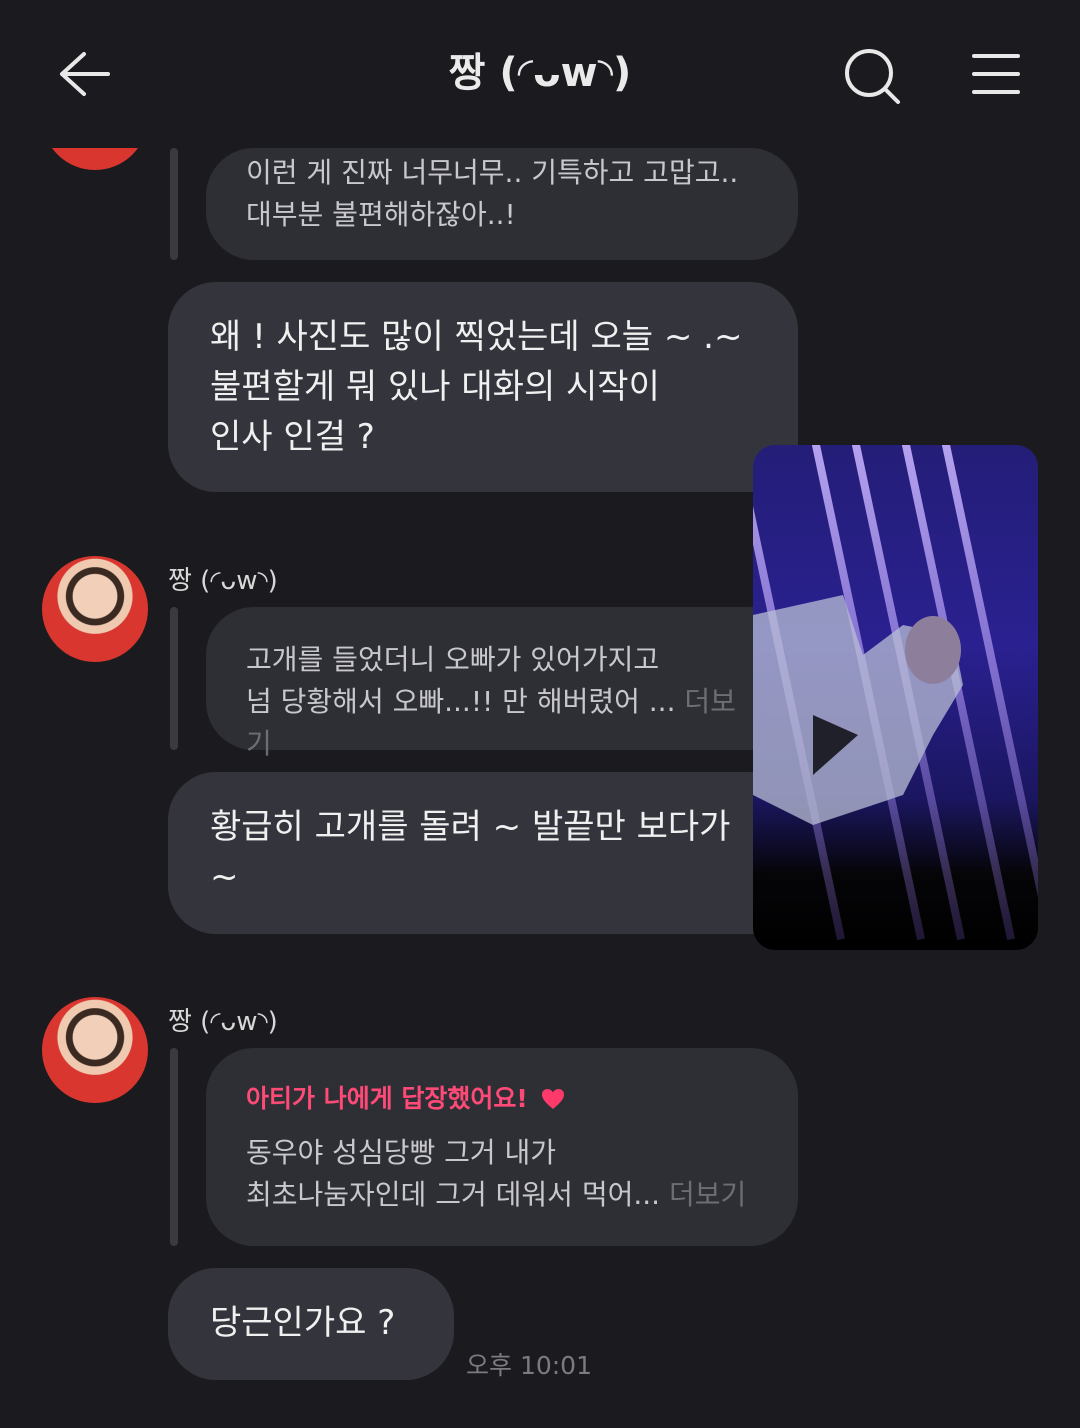 This screenshot has height=1428, width=1080. I want to click on menu-button, so click(996, 74).